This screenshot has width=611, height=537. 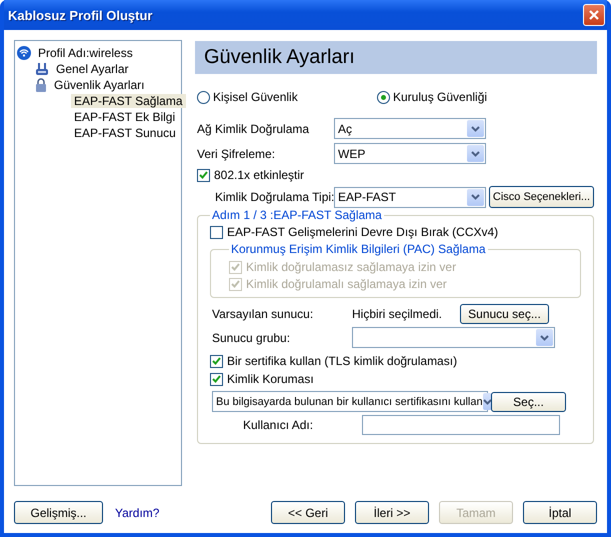 What do you see at coordinates (396, 57) in the screenshot?
I see `section-header: Güvenlik Ayarları` at bounding box center [396, 57].